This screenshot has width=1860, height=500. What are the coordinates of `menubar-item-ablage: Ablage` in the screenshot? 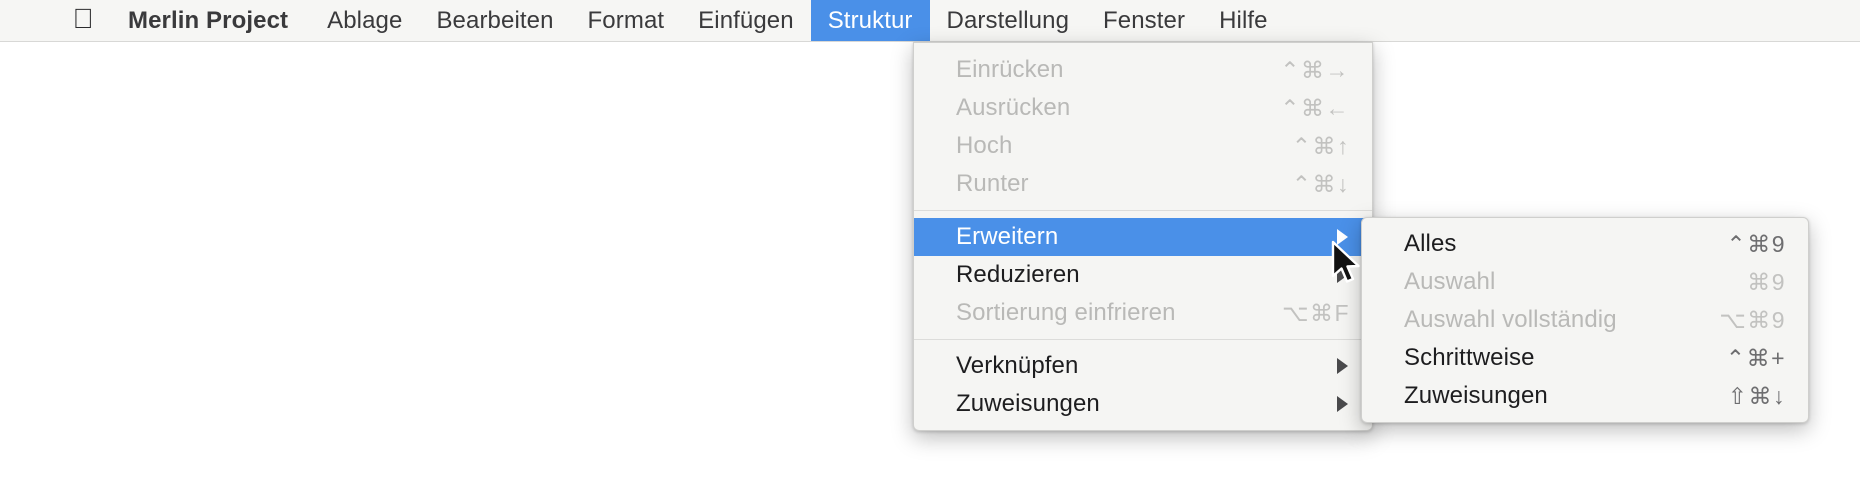 It's located at (364, 20).